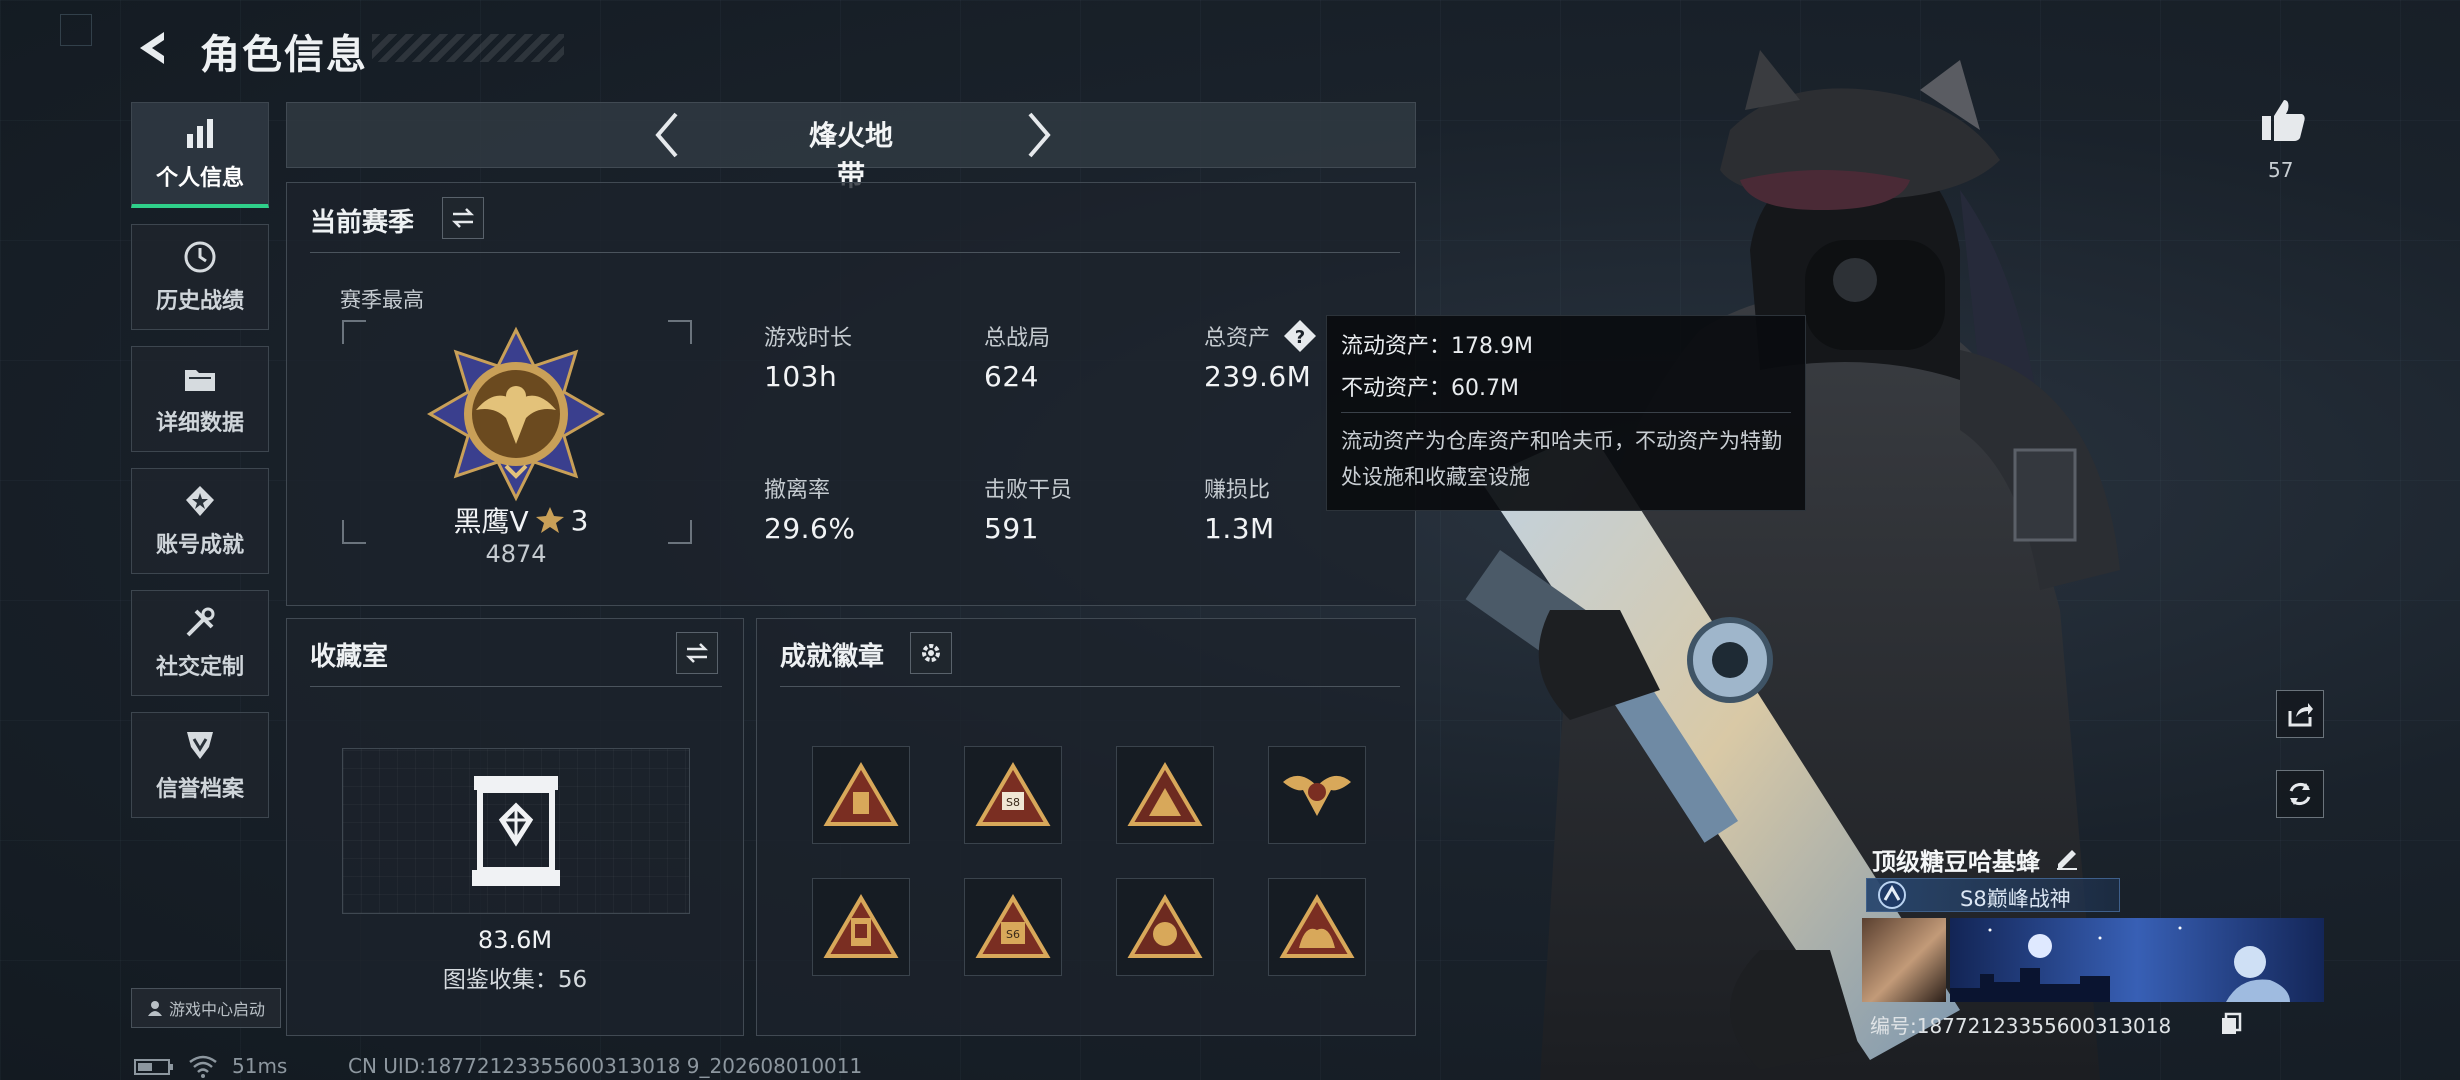 This screenshot has width=2460, height=1080. I want to click on tools-icon, so click(200, 622).